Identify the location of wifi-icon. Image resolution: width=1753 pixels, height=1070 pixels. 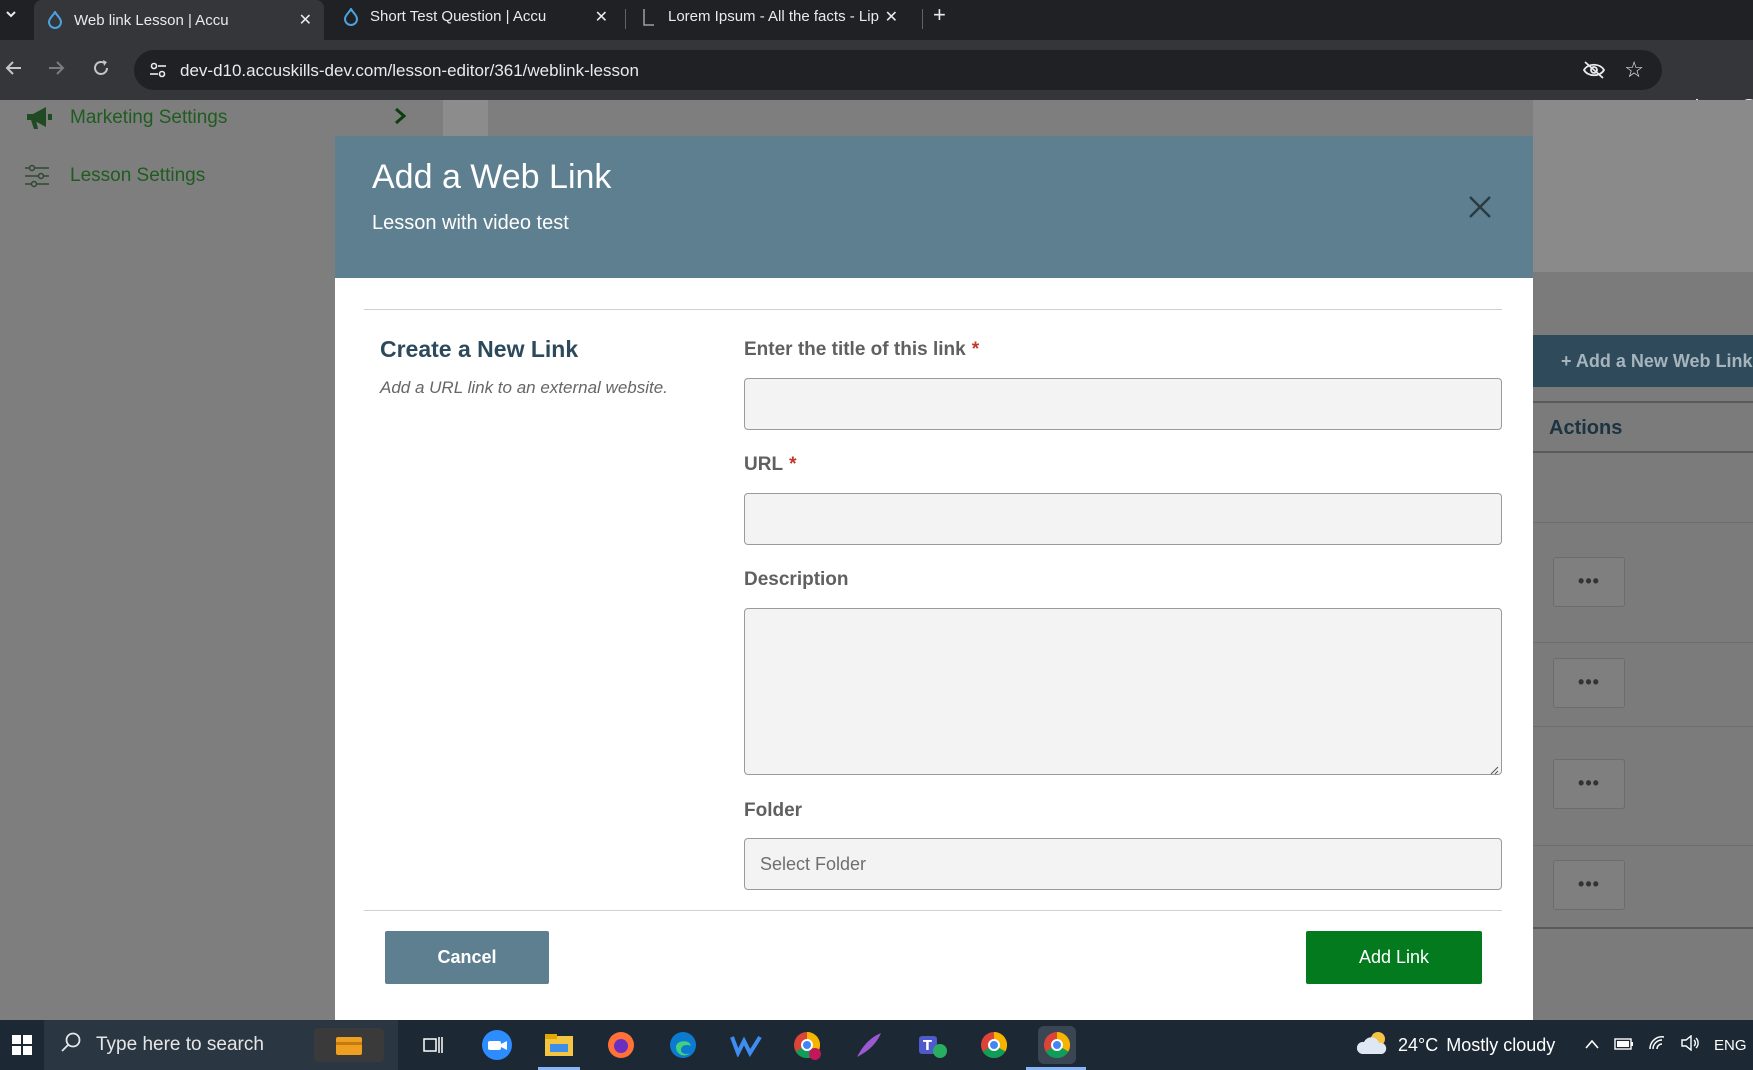
(1657, 1045).